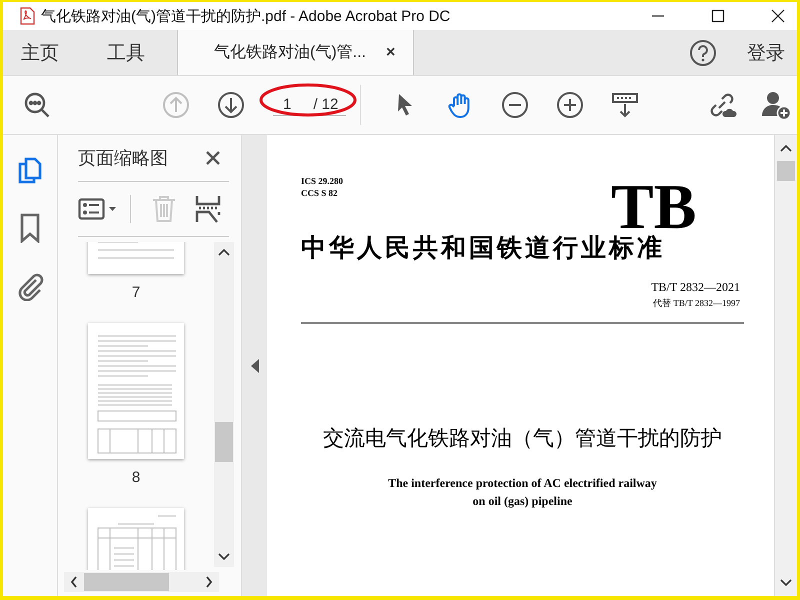 This screenshot has height=600, width=800. I want to click on classification-code: CCS S 82, so click(320, 193).